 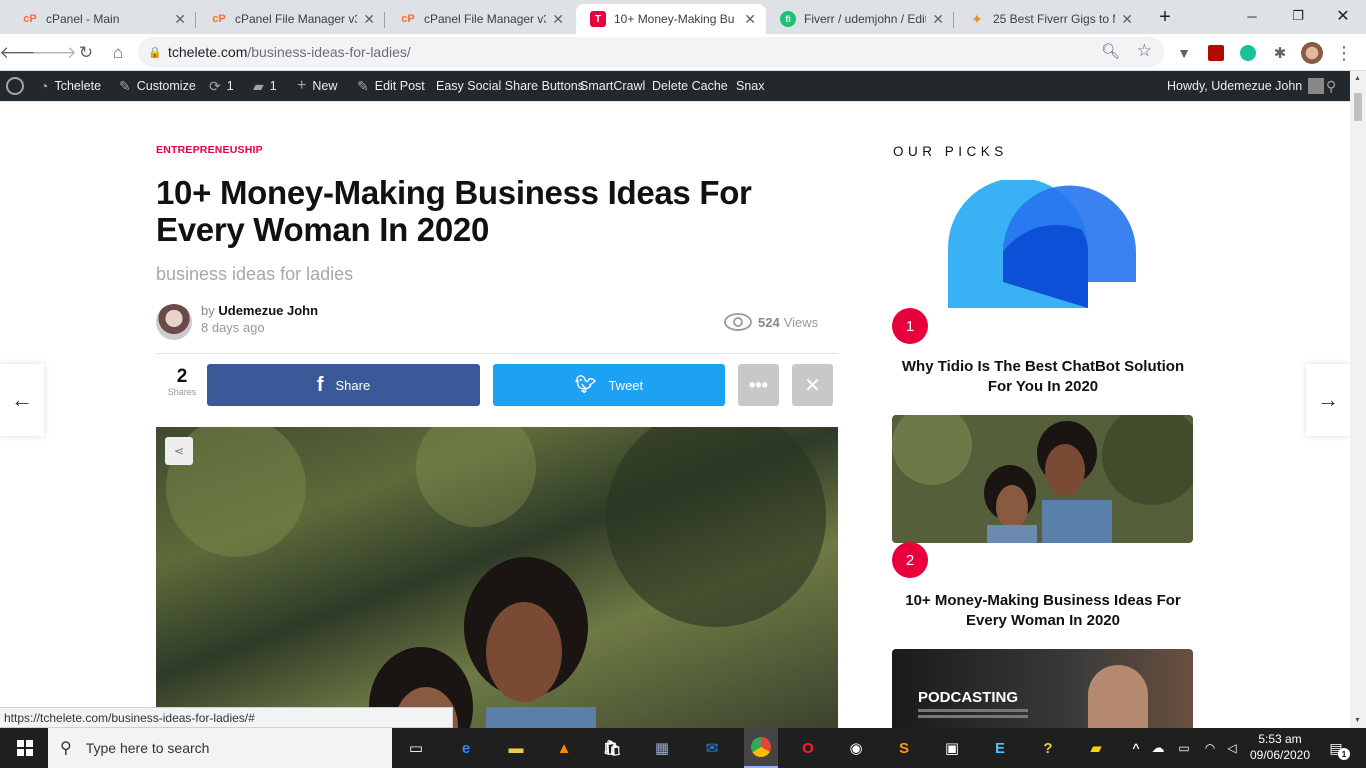 What do you see at coordinates (952, 748) in the screenshot?
I see `terminal-icon: ▣` at bounding box center [952, 748].